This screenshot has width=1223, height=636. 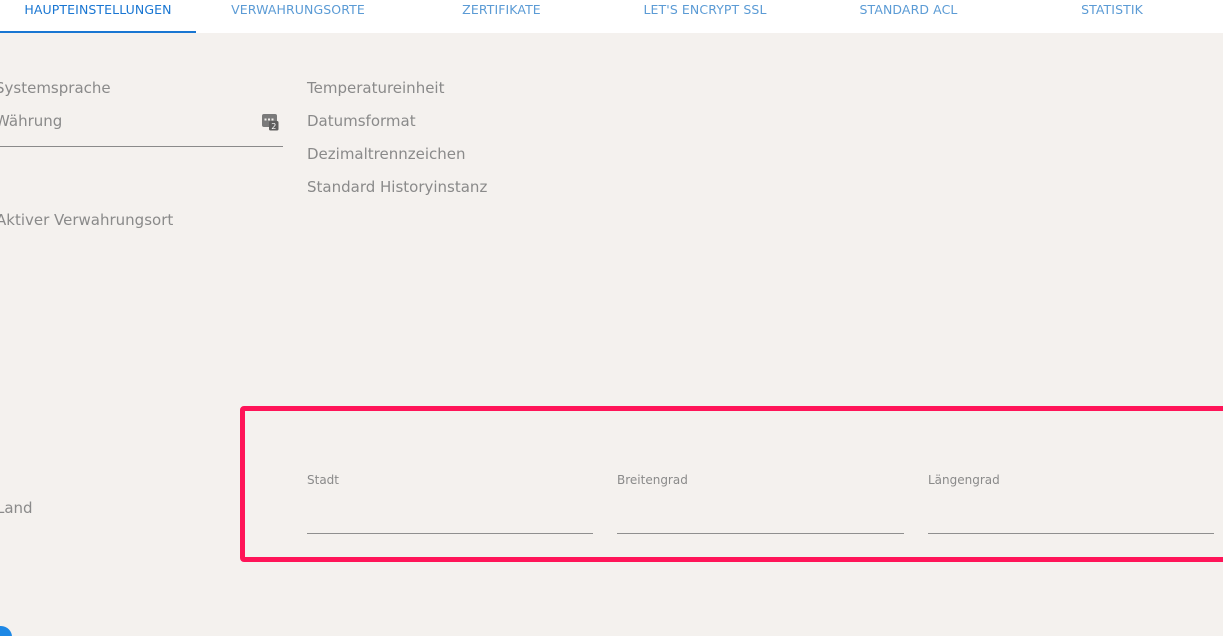 What do you see at coordinates (1071, 516) in the screenshot?
I see `laengengrad-input` at bounding box center [1071, 516].